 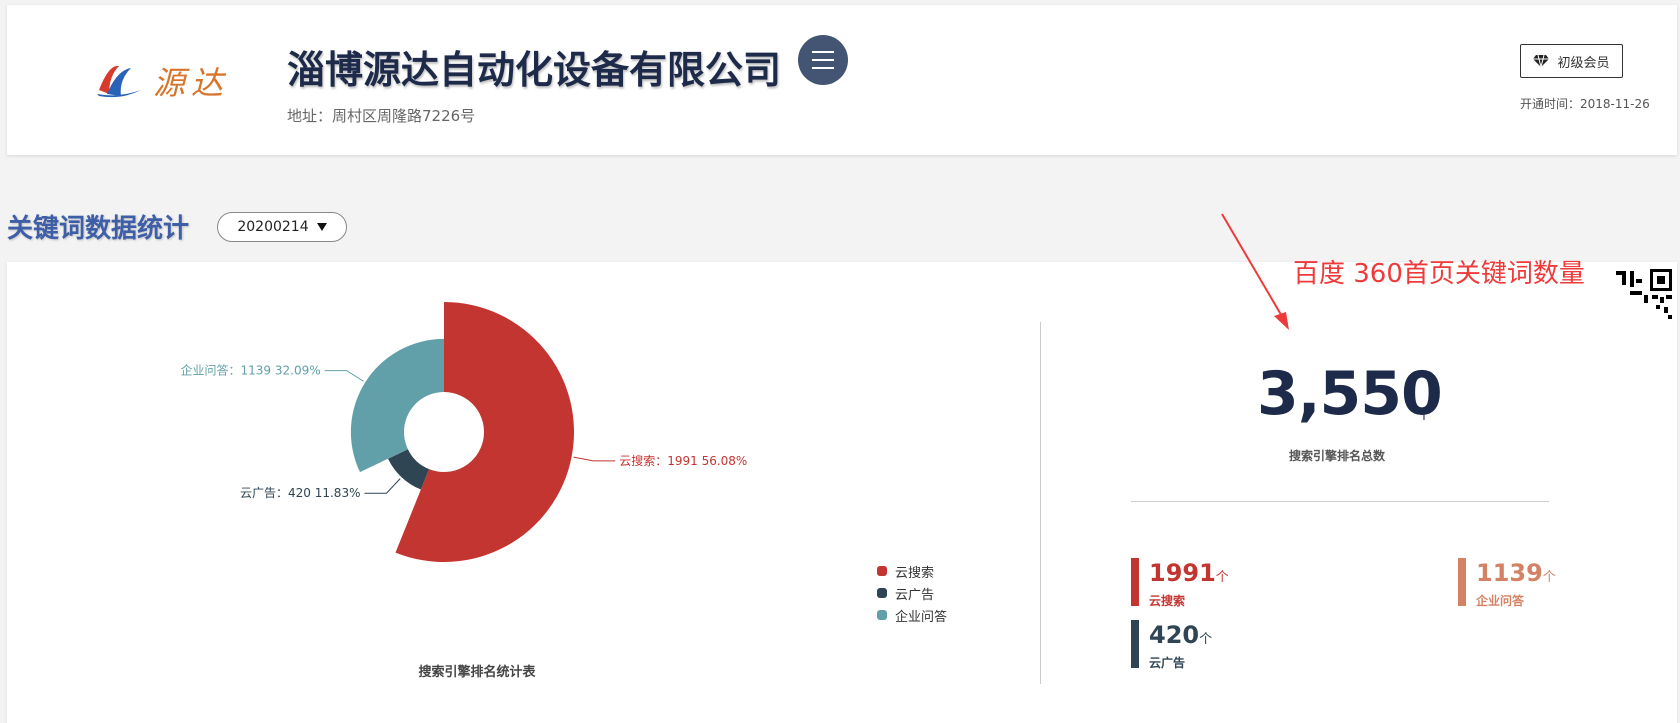 What do you see at coordinates (1439, 274) in the screenshot?
I see `annotation-text: 百度 360首页关键词数量` at bounding box center [1439, 274].